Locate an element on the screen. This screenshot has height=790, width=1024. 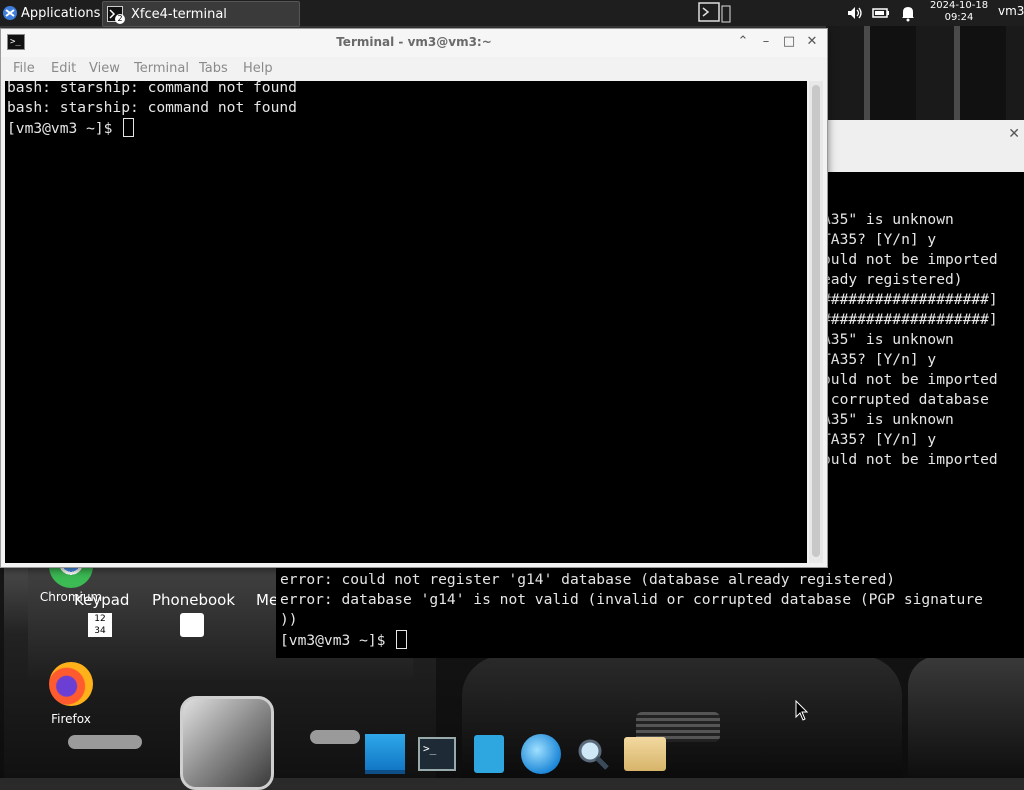
terminal-app-icon: >_ is located at coordinates (437, 754).